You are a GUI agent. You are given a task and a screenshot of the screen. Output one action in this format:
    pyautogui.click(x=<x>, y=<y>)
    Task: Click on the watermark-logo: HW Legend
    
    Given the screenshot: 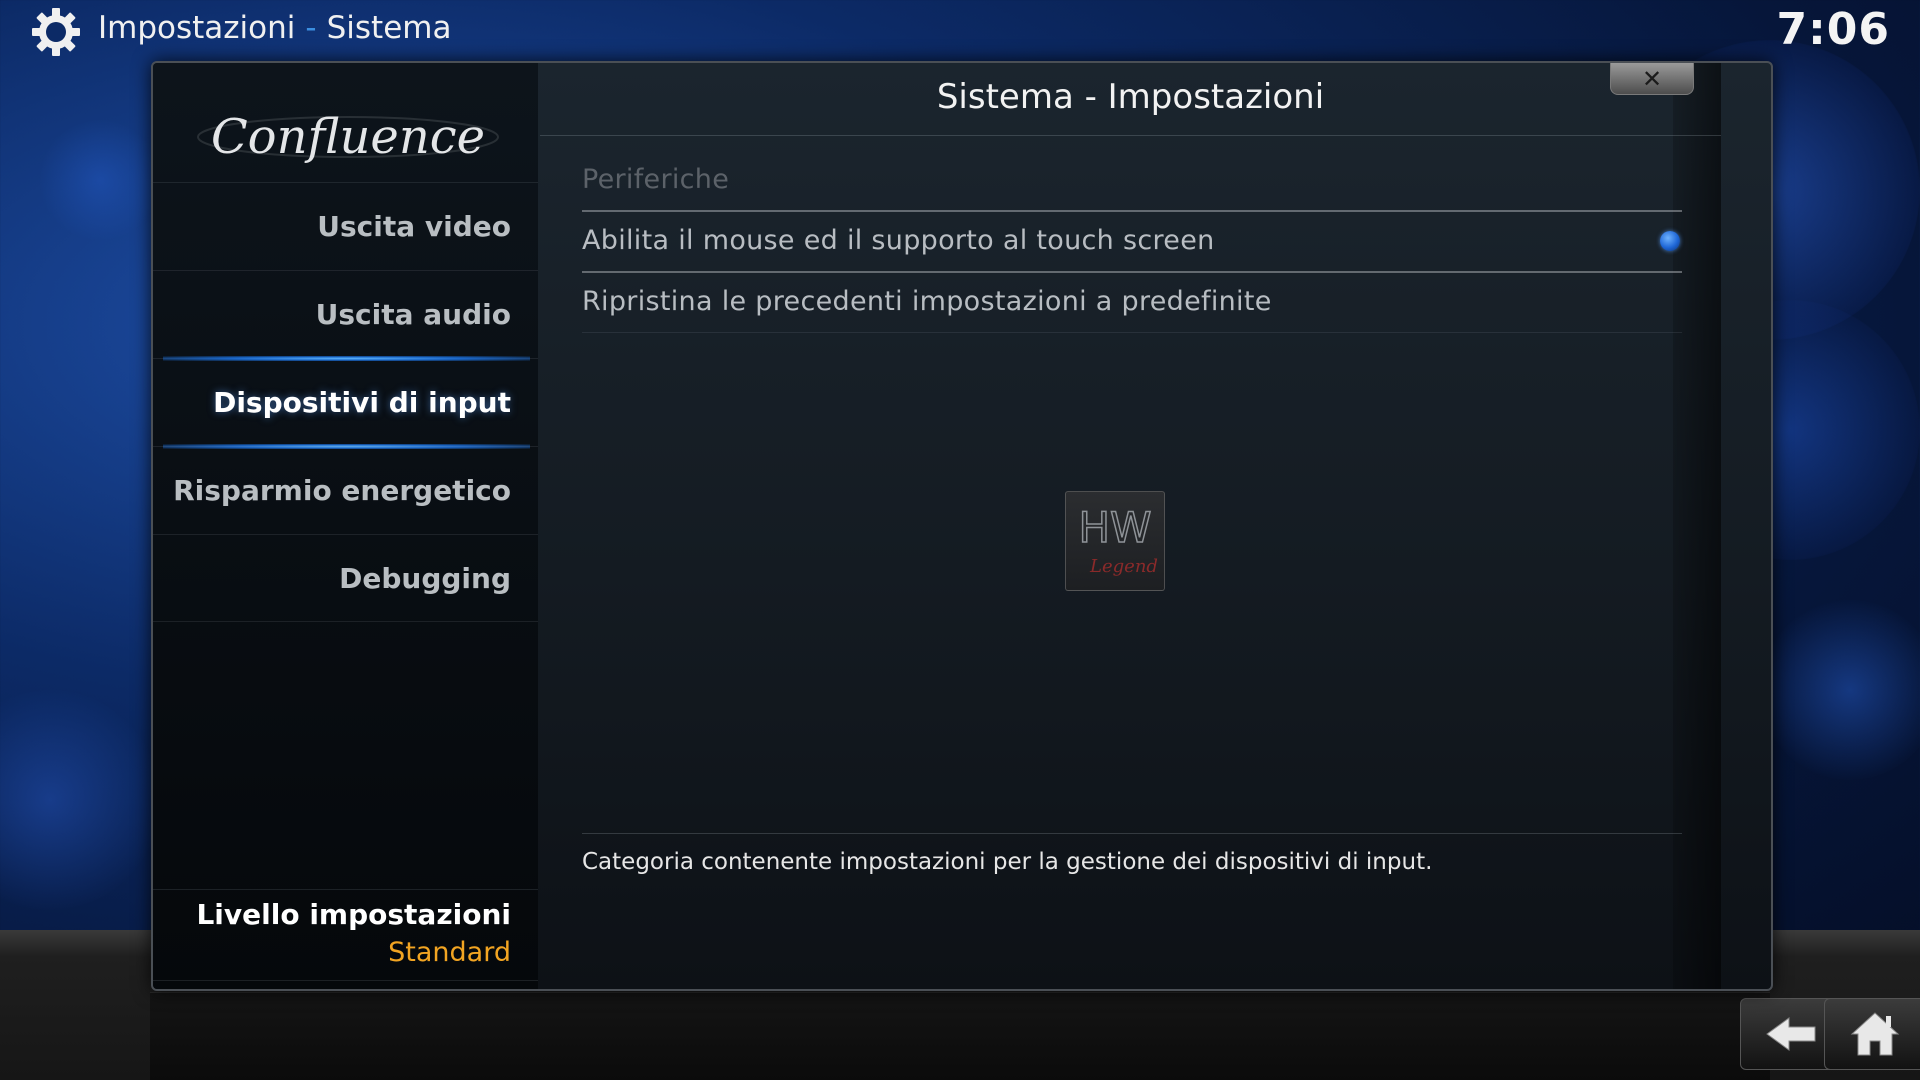 What is the action you would take?
    pyautogui.click(x=1115, y=541)
    